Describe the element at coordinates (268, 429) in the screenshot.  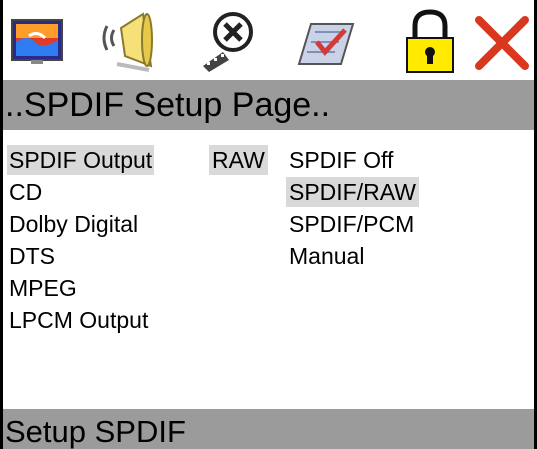
I see `status-bar: Setup SPDIF` at that location.